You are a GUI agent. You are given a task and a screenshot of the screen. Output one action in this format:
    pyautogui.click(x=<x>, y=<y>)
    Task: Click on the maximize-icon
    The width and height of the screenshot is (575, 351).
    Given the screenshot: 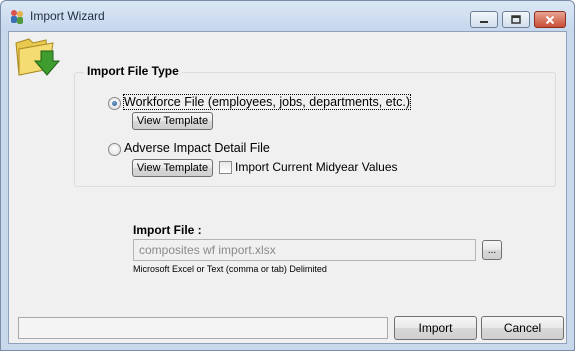 What is the action you would take?
    pyautogui.click(x=516, y=19)
    